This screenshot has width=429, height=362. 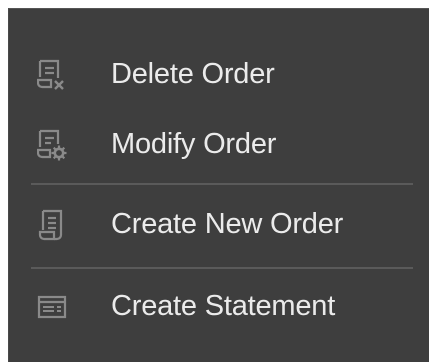 I want to click on menu-item-label: Create New Order, so click(x=227, y=223).